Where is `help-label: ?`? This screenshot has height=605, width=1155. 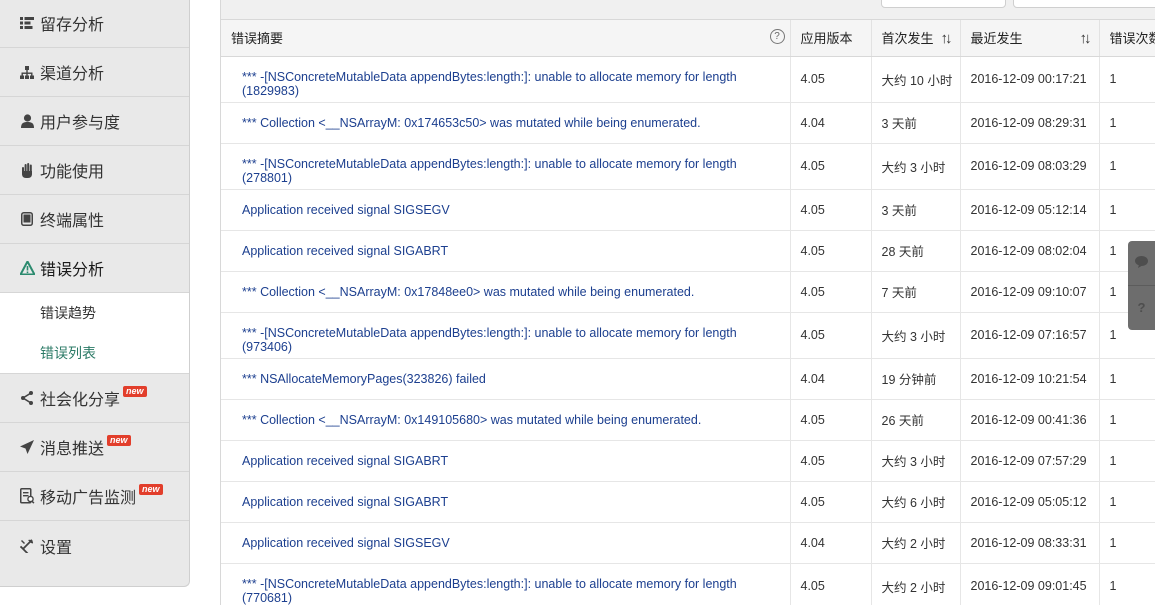 help-label: ? is located at coordinates (1141, 307).